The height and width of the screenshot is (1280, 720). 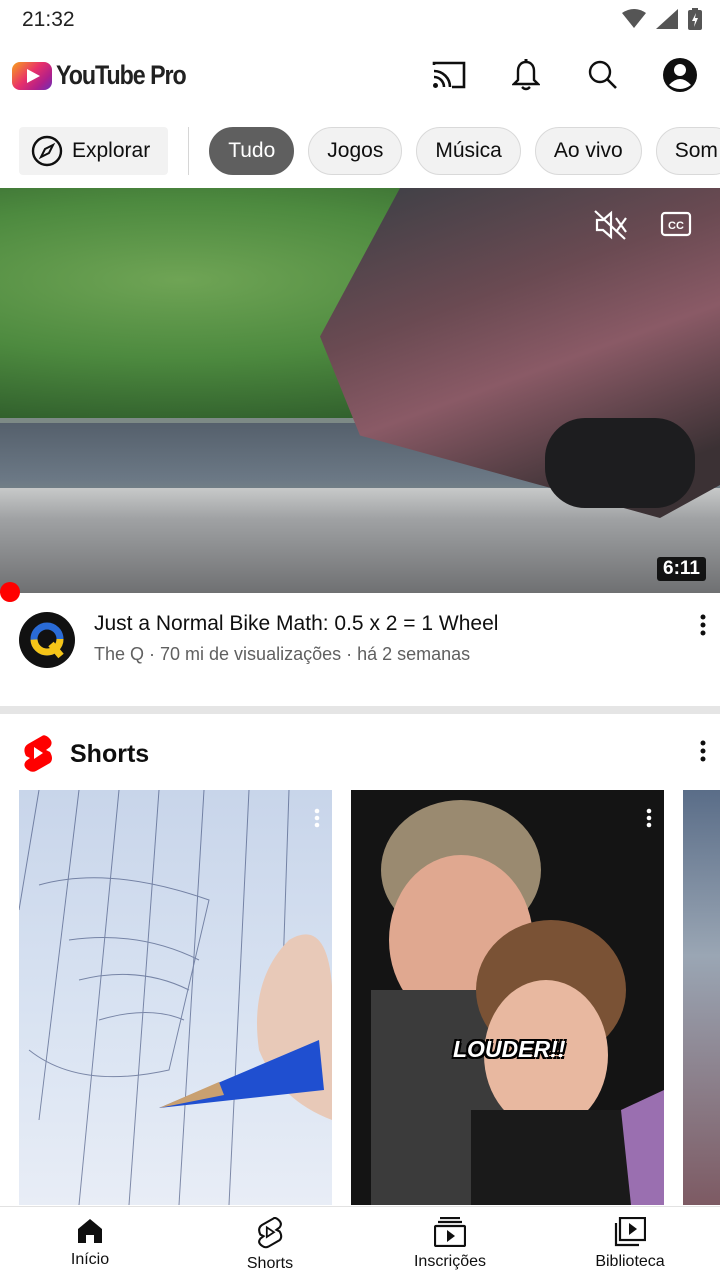 What do you see at coordinates (681, 569) in the screenshot?
I see `video-duration-badge: 6:11` at bounding box center [681, 569].